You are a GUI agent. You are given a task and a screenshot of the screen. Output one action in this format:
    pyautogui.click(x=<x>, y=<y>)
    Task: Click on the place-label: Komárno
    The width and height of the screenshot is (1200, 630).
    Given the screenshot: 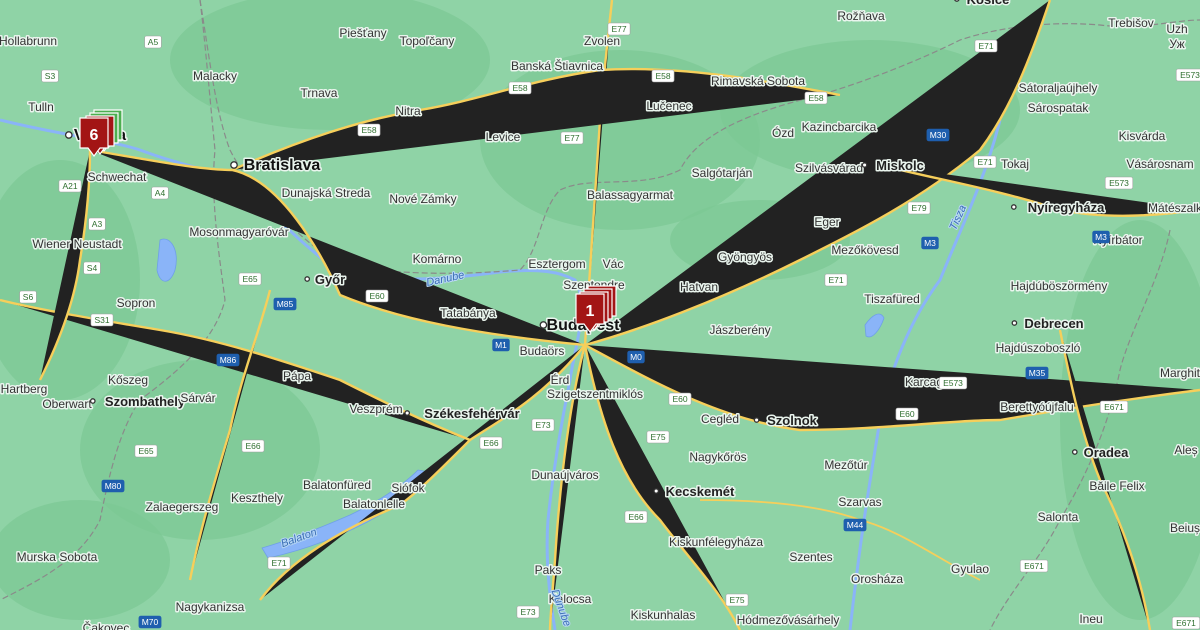 What is the action you would take?
    pyautogui.click(x=437, y=259)
    